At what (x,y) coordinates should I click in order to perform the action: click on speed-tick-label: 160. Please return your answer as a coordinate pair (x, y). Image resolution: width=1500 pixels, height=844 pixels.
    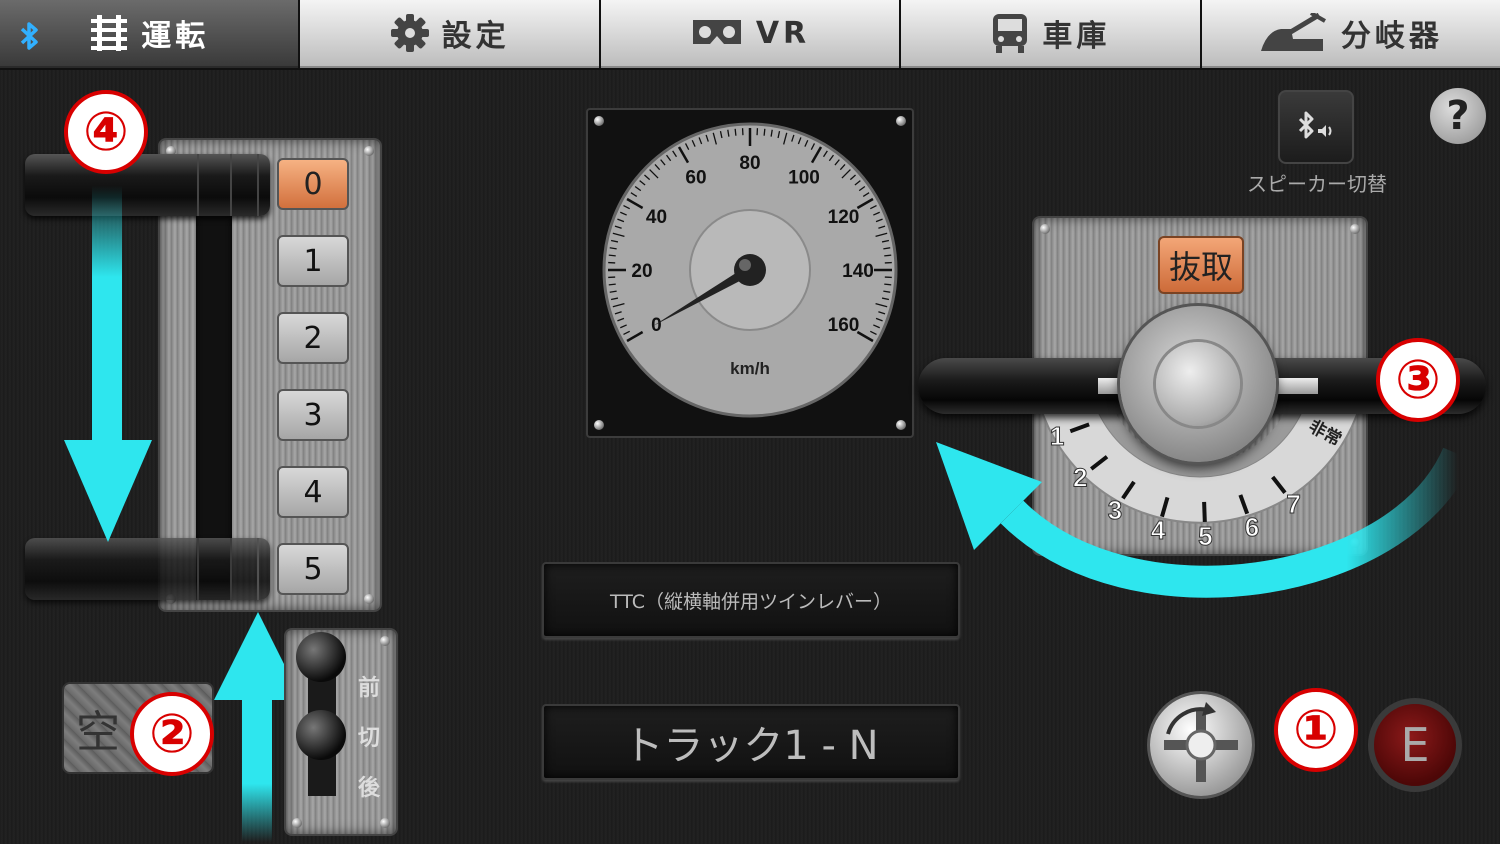
    Looking at the image, I should click on (844, 325).